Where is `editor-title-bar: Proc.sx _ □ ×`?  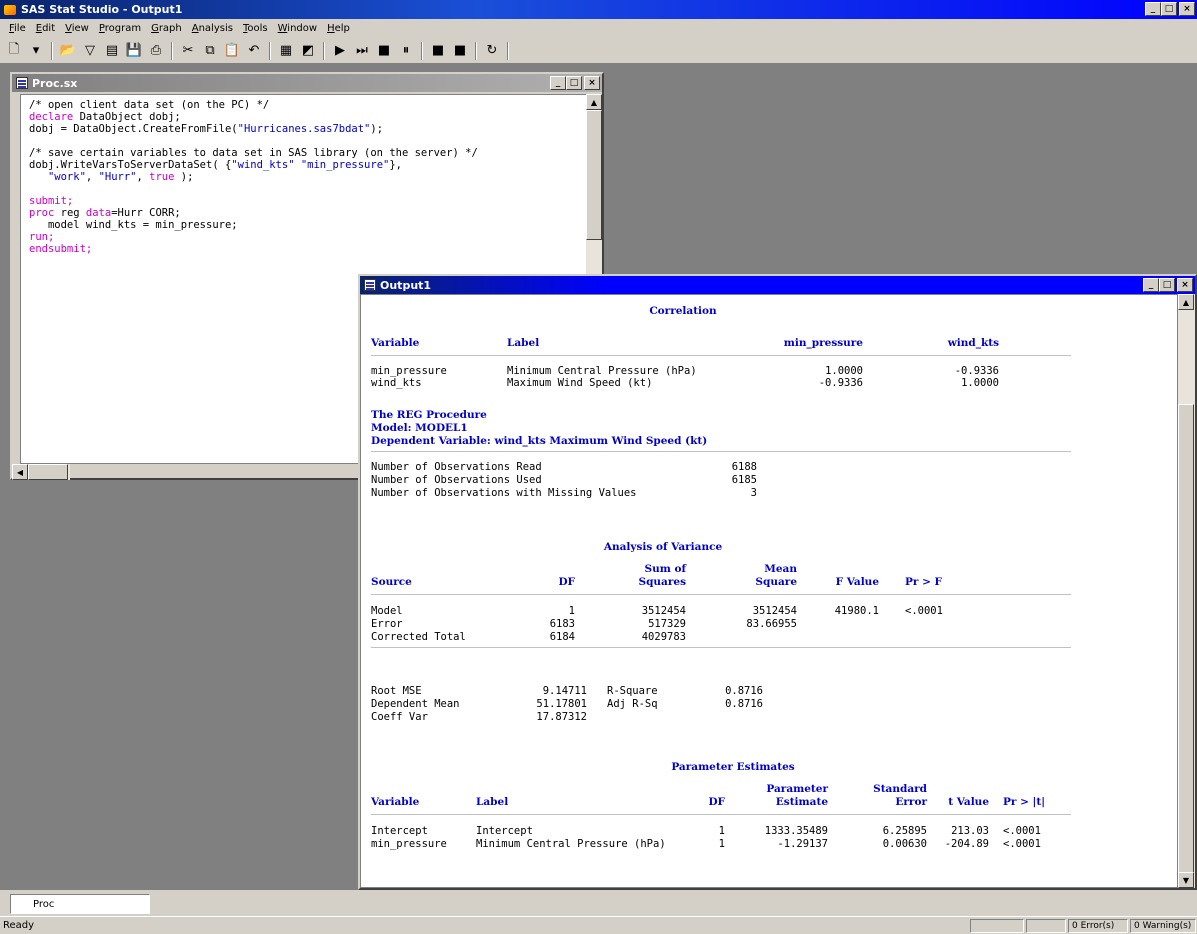 editor-title-bar: Proc.sx _ □ × is located at coordinates (307, 83).